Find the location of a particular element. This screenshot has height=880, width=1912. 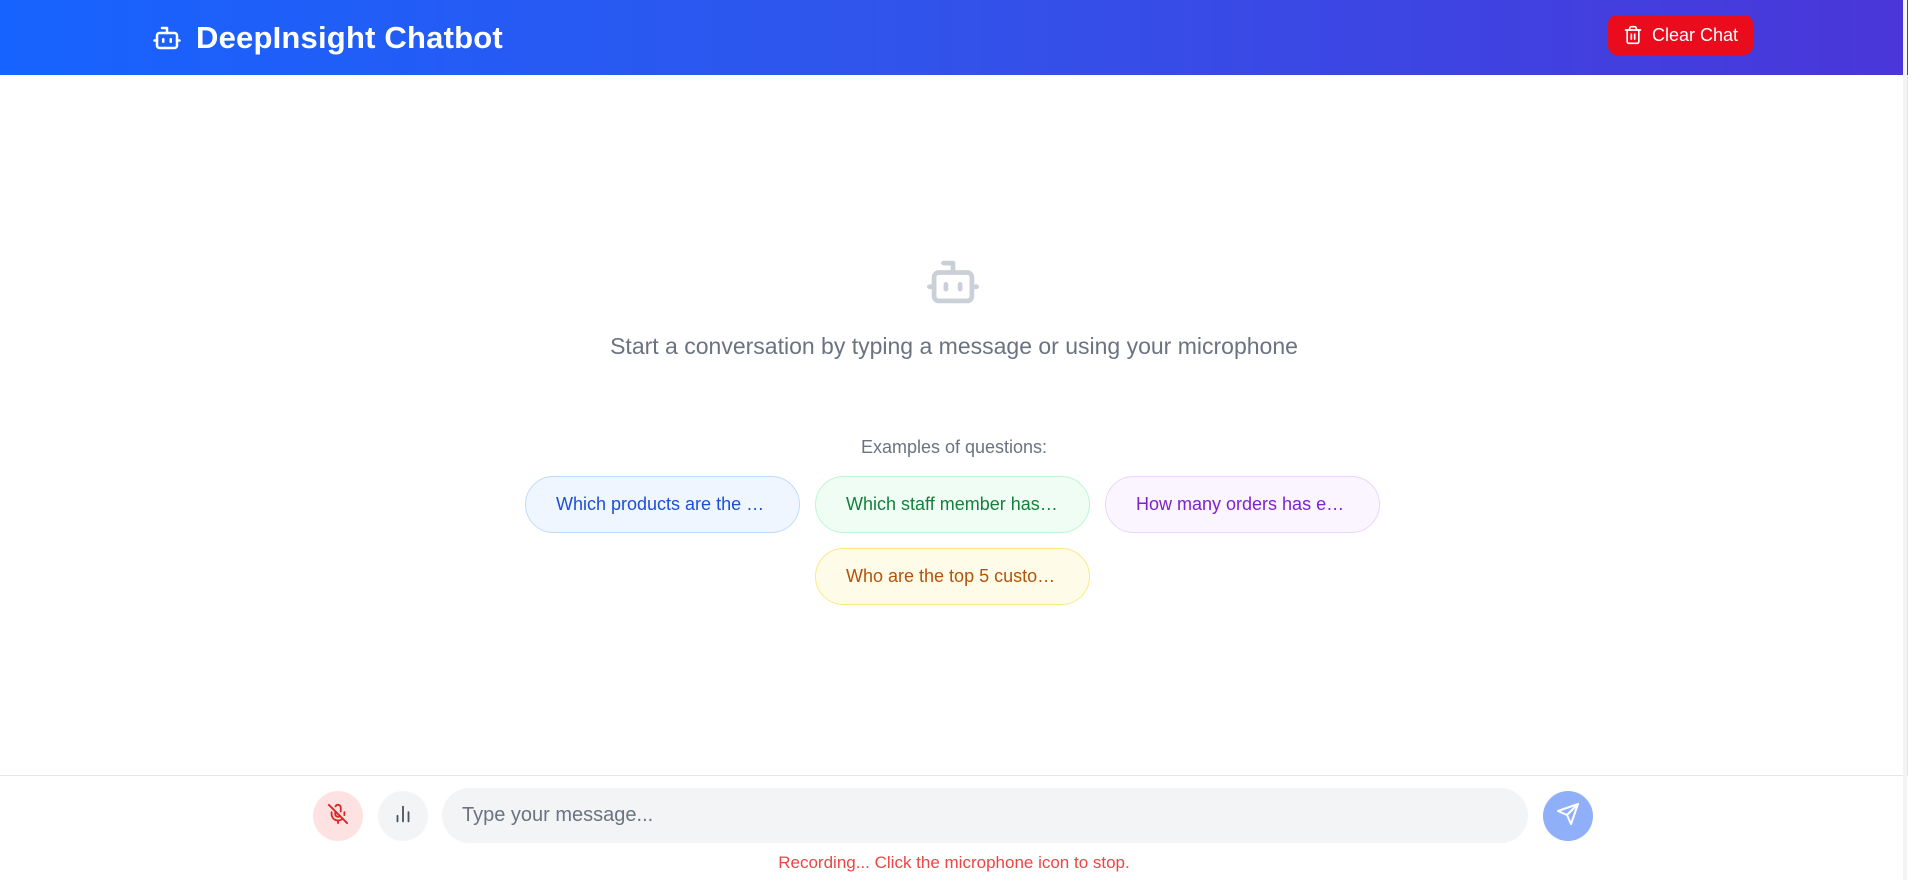

message-input is located at coordinates (985, 815).